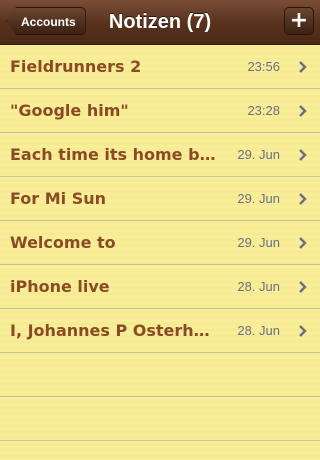  I want to click on note-row: Each time its home button is... 29. Jun, so click(160, 155).